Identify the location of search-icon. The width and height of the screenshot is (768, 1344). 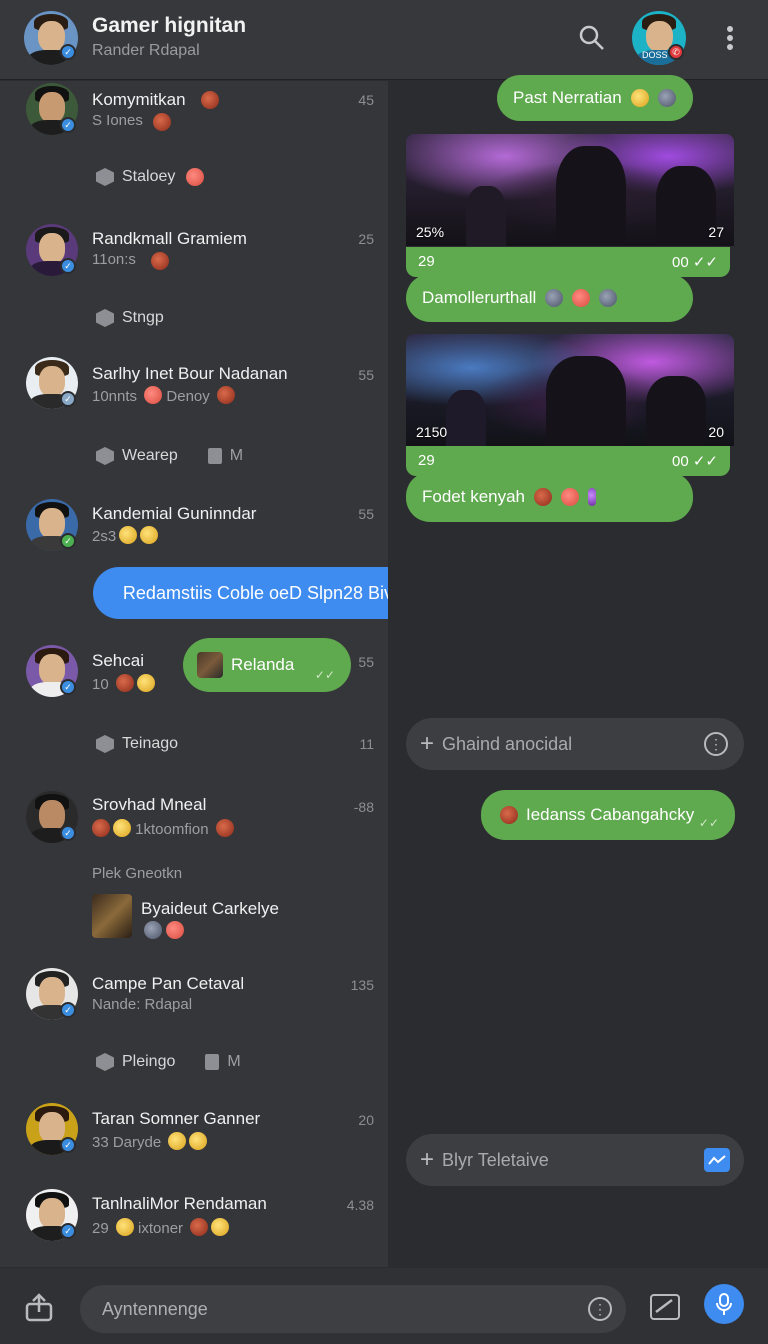
(592, 38).